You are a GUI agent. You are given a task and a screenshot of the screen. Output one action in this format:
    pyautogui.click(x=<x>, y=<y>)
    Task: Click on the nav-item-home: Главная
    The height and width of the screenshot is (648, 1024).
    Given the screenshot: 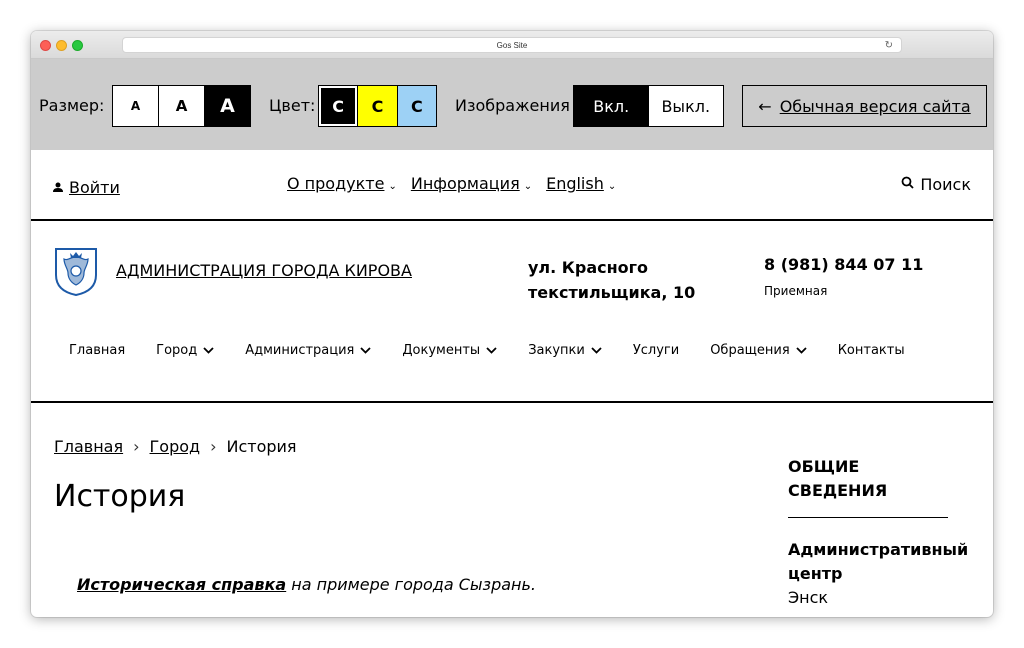 What is the action you would take?
    pyautogui.click(x=97, y=350)
    